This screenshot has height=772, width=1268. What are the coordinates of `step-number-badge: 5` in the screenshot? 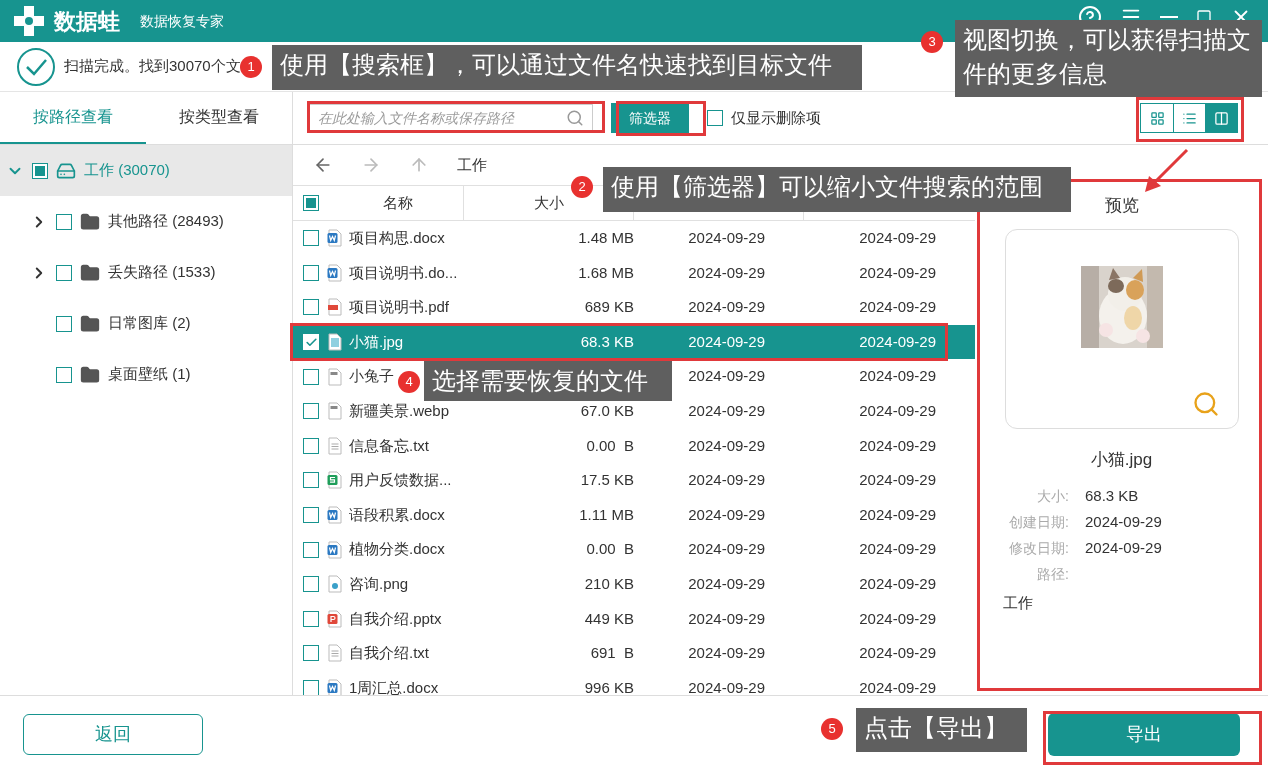 It's located at (832, 729).